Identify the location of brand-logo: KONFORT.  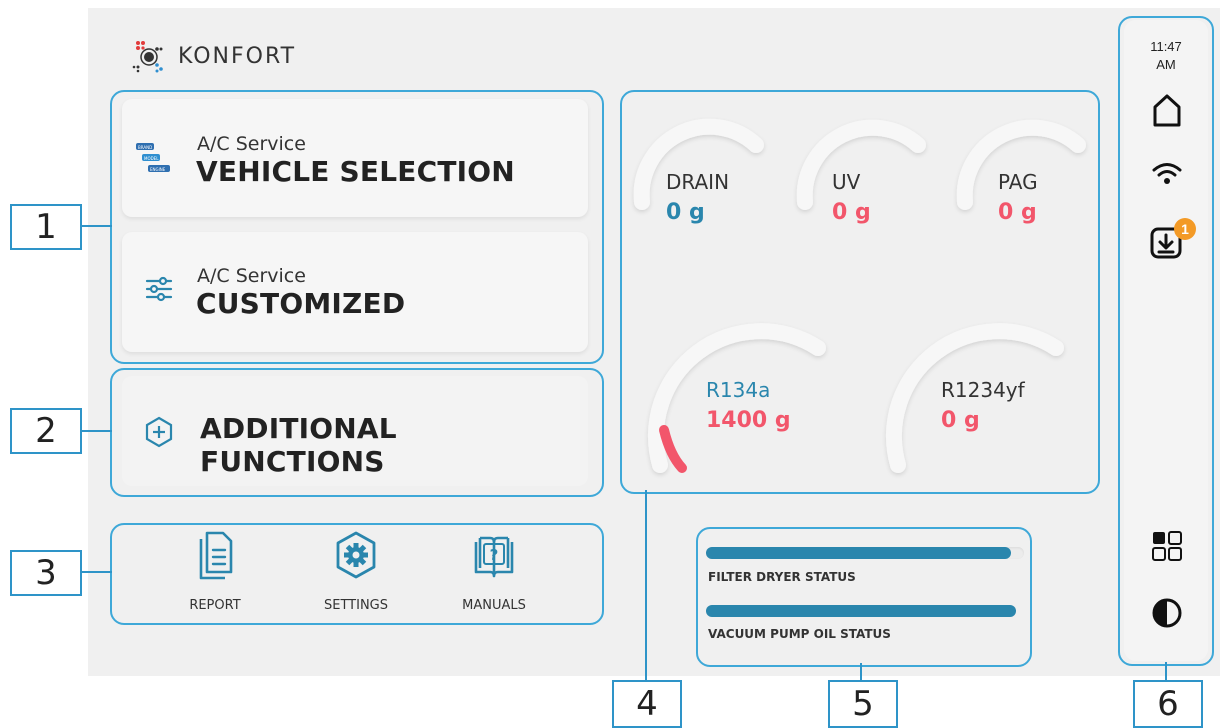
(213, 56).